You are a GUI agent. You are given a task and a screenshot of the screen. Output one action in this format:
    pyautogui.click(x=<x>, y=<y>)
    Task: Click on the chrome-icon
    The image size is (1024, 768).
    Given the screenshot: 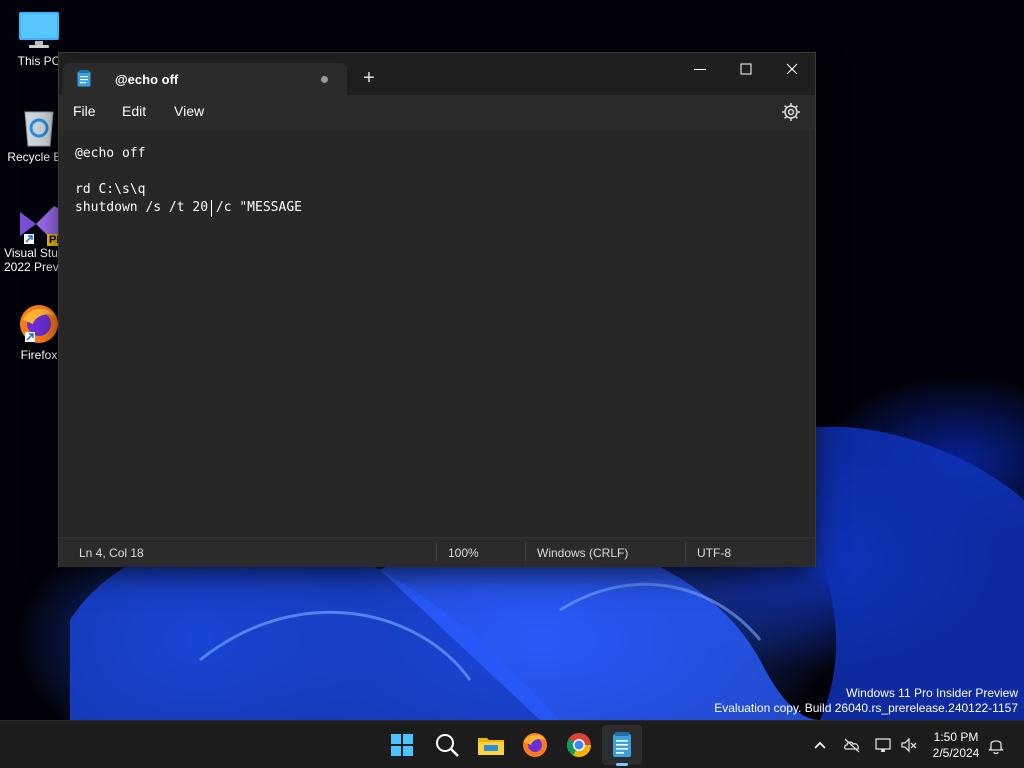 What is the action you would take?
    pyautogui.click(x=579, y=745)
    